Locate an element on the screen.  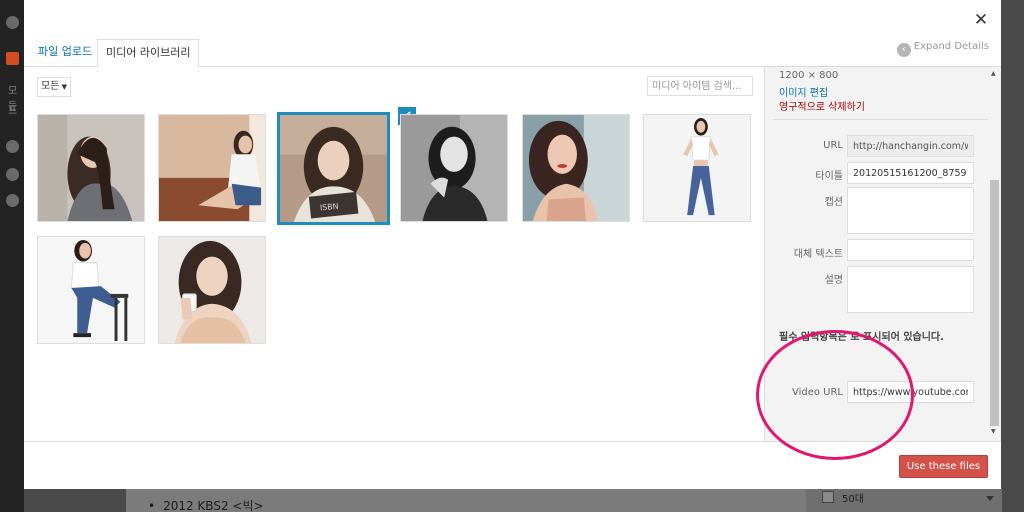
url-field is located at coordinates (910, 146).